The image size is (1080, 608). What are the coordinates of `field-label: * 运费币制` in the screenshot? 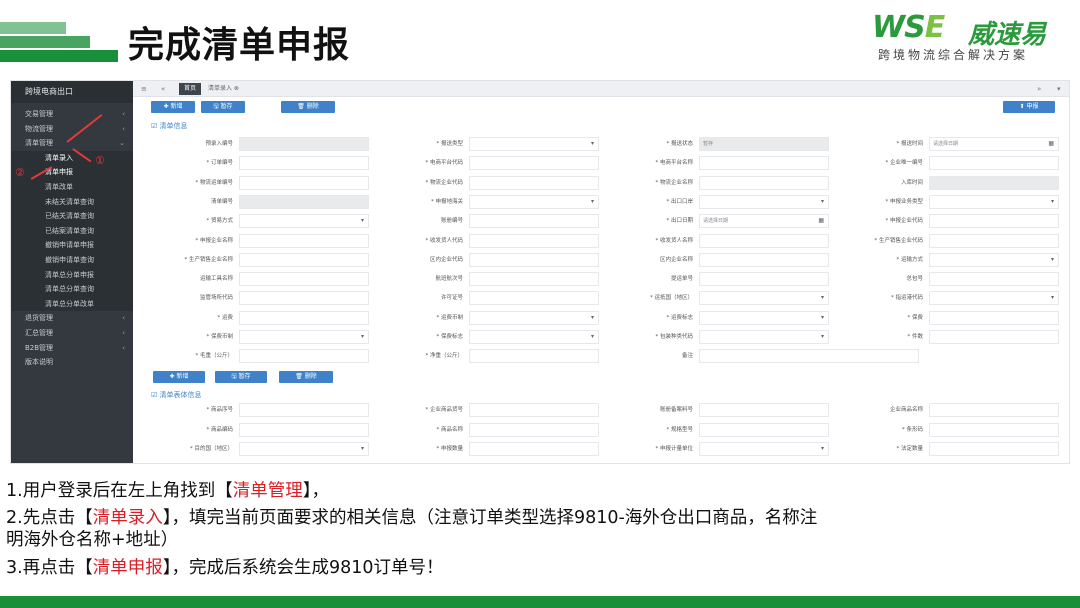 It's located at (450, 317).